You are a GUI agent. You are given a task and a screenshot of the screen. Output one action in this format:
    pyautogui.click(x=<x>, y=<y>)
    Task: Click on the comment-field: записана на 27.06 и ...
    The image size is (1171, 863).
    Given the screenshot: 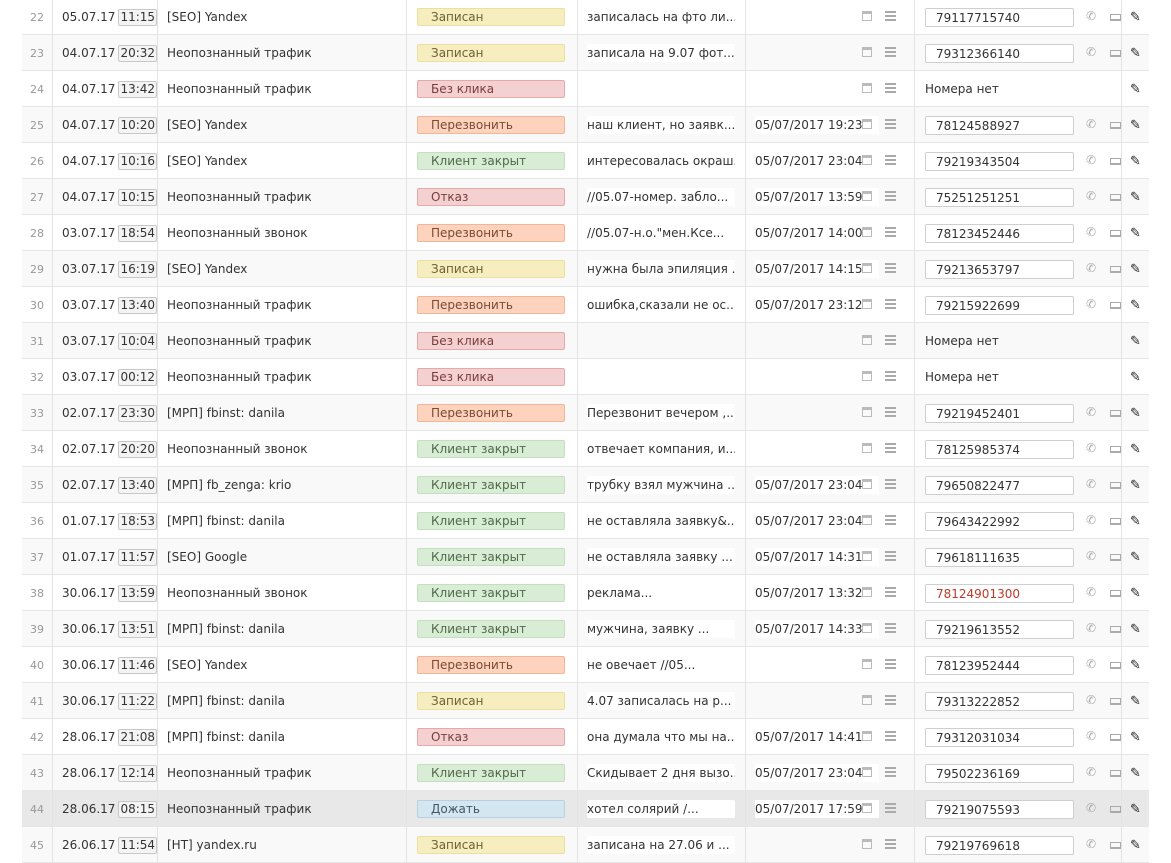 What is the action you would take?
    pyautogui.click(x=661, y=845)
    